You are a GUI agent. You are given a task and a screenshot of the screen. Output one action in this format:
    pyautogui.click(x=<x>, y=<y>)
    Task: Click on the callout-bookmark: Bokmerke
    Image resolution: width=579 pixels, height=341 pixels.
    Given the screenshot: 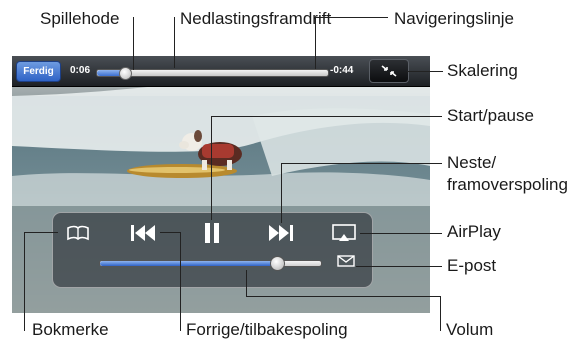 What is the action you would take?
    pyautogui.click(x=70, y=329)
    